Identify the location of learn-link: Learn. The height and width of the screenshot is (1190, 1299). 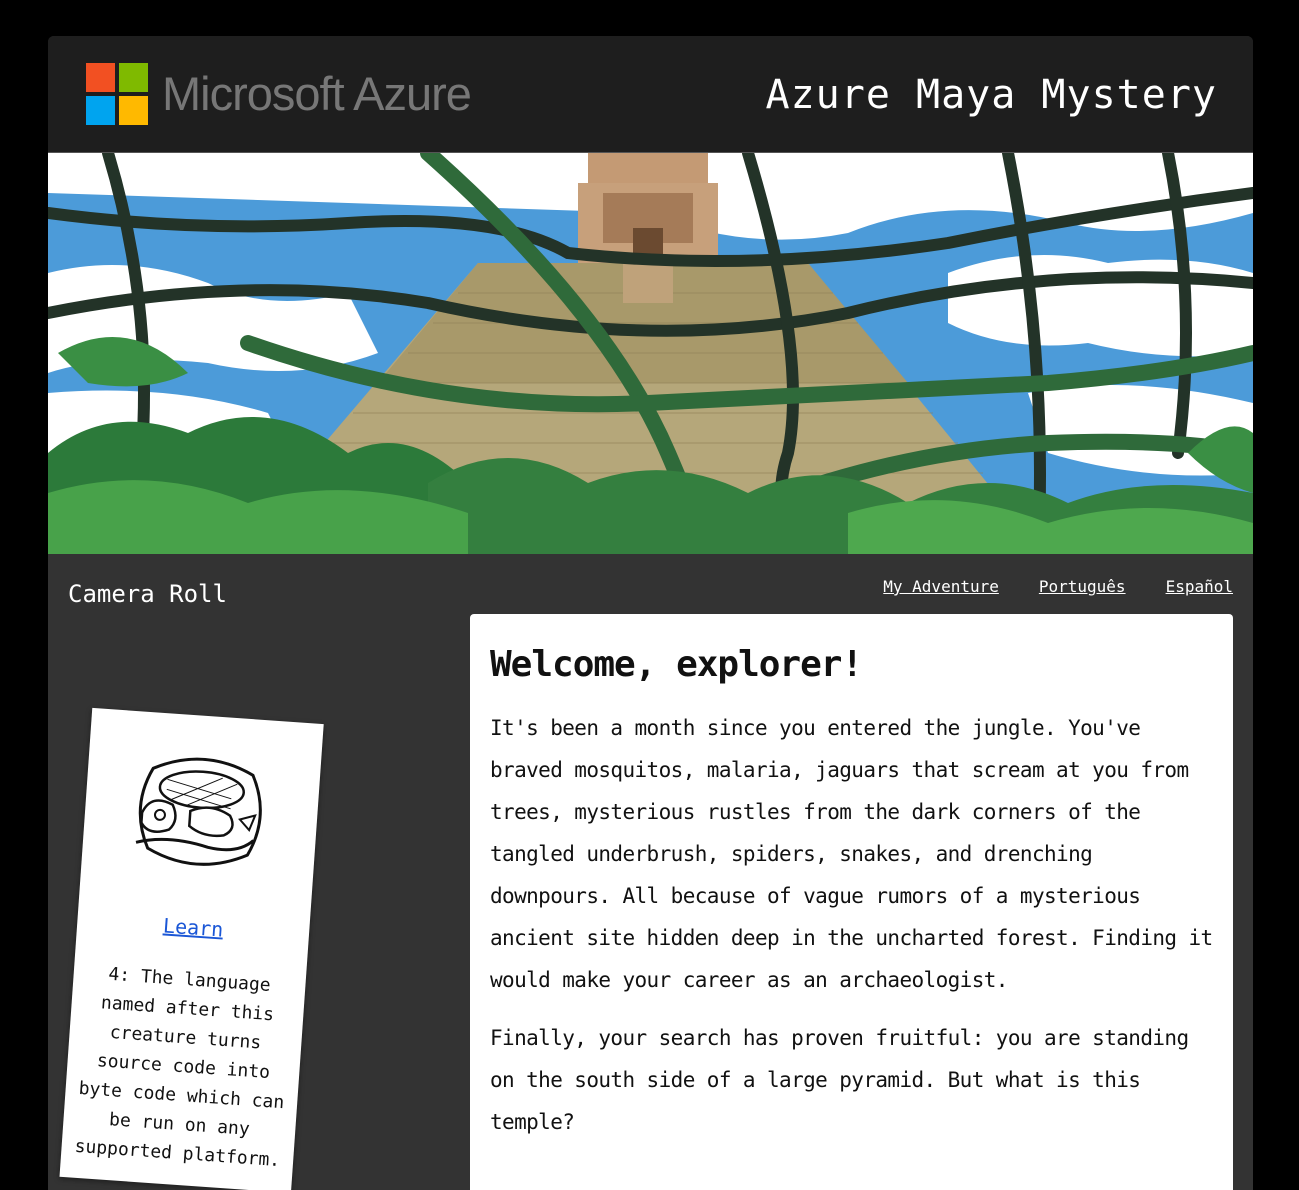
(193, 927).